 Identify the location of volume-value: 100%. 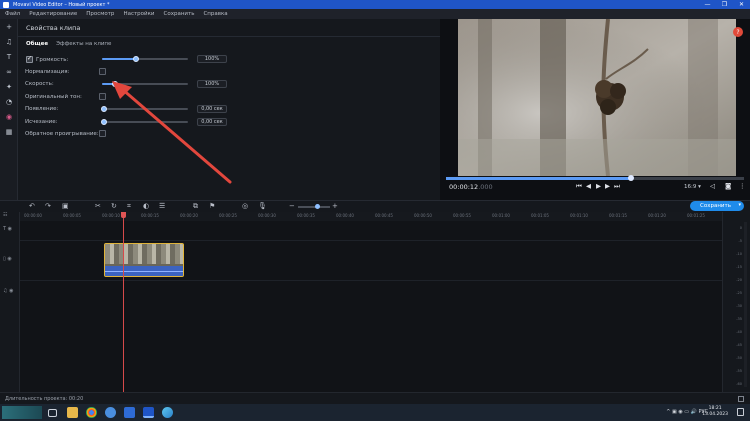
(212, 59).